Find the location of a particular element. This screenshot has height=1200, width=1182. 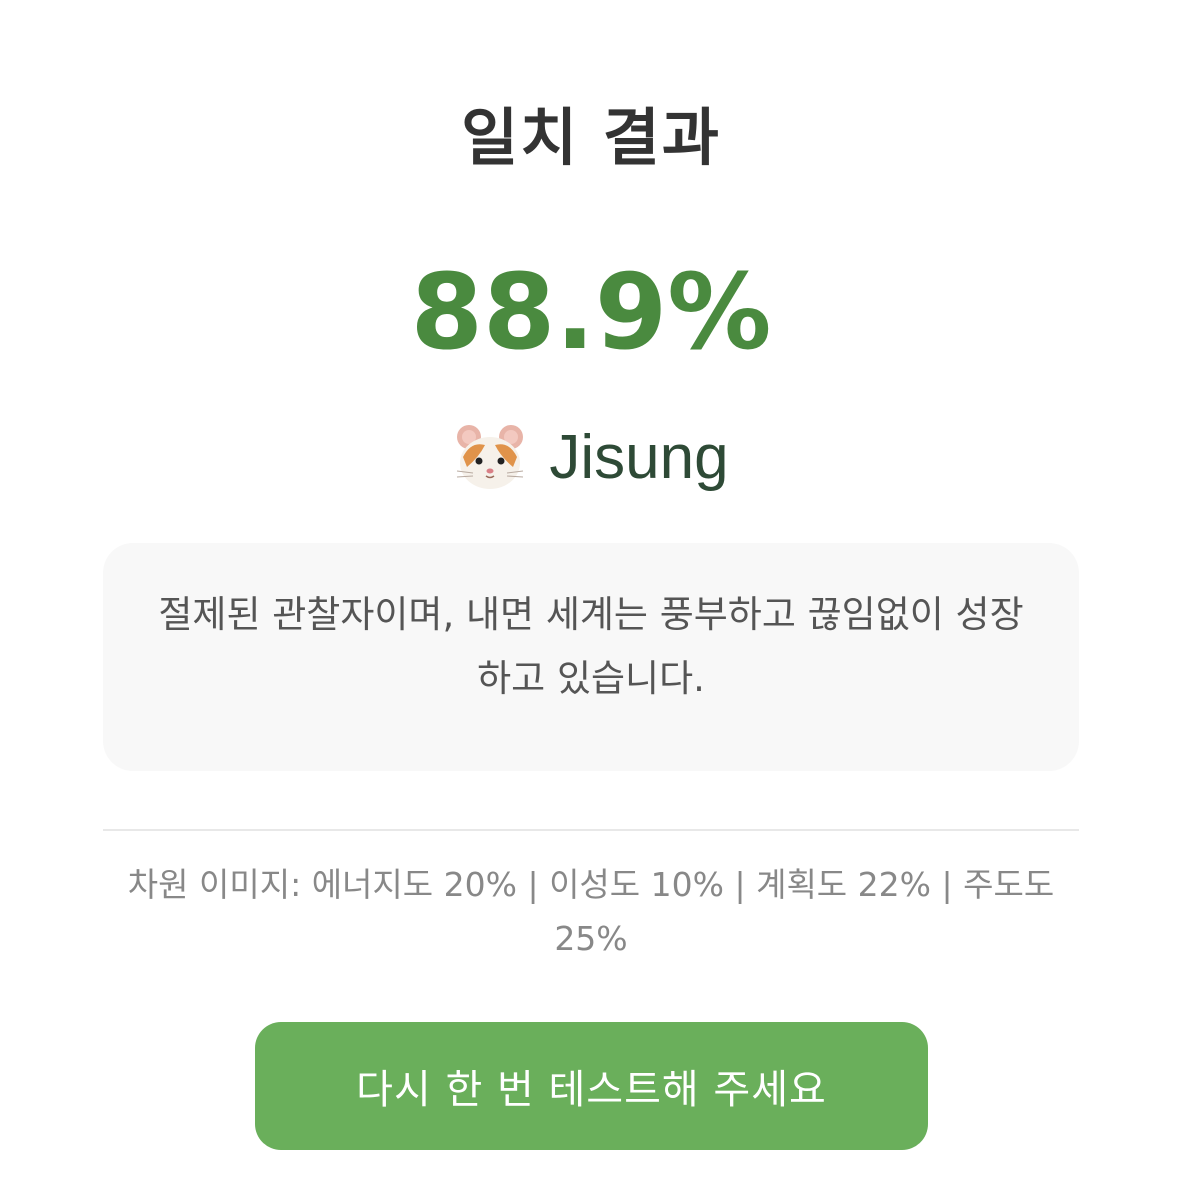

retry-test-button: 다시 한 번 테스트해 주세요 is located at coordinates (591, 1086).